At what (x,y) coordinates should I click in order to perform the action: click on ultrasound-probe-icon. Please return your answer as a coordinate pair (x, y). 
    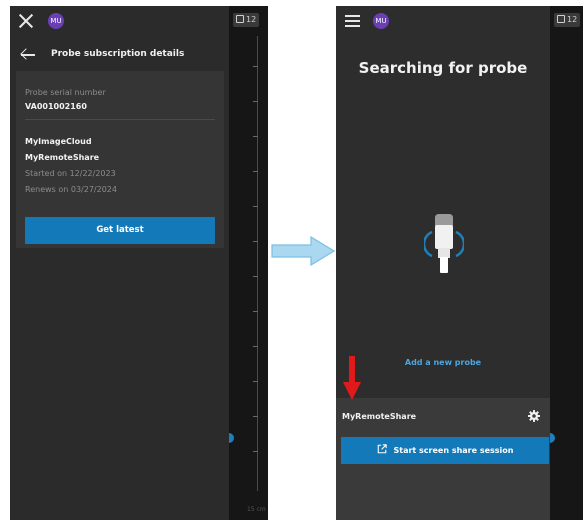
    Looking at the image, I should click on (444, 243).